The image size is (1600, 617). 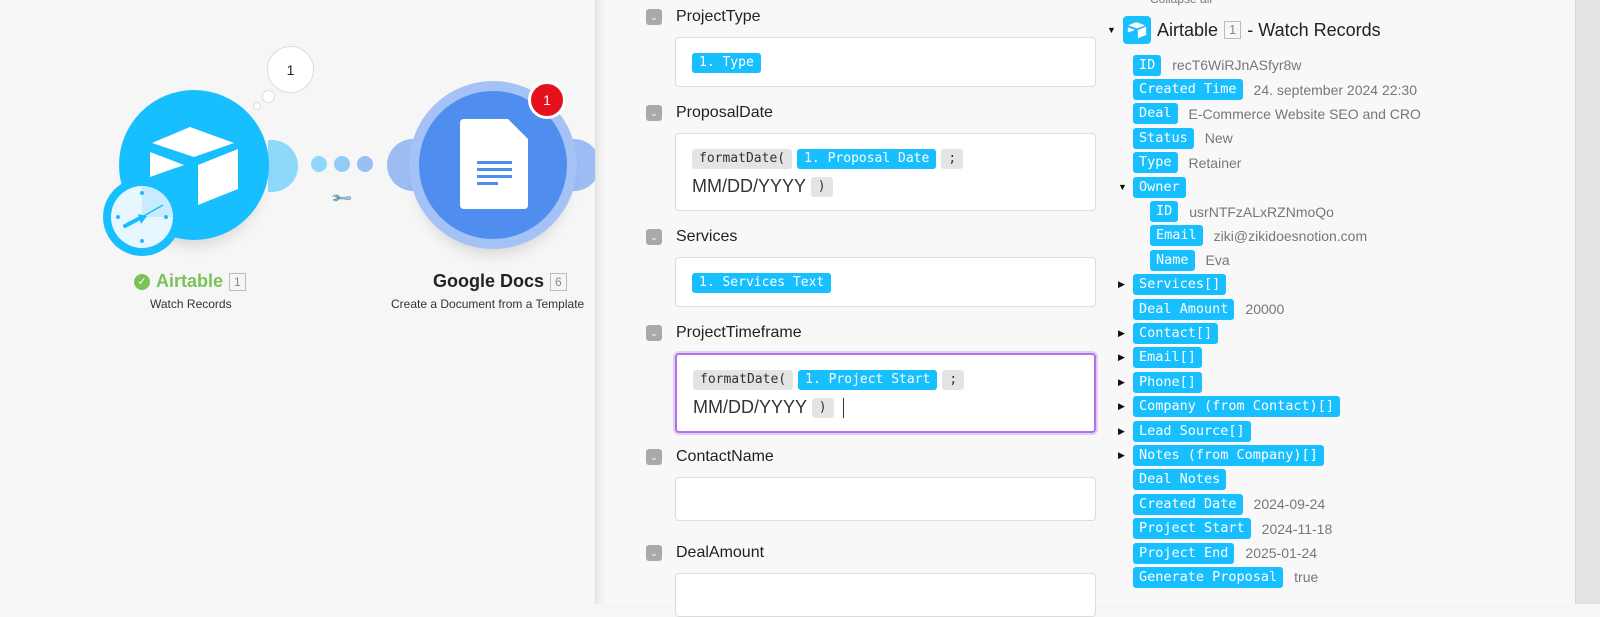 I want to click on mapper-item: ▶ Email[], so click(x=1269, y=358).